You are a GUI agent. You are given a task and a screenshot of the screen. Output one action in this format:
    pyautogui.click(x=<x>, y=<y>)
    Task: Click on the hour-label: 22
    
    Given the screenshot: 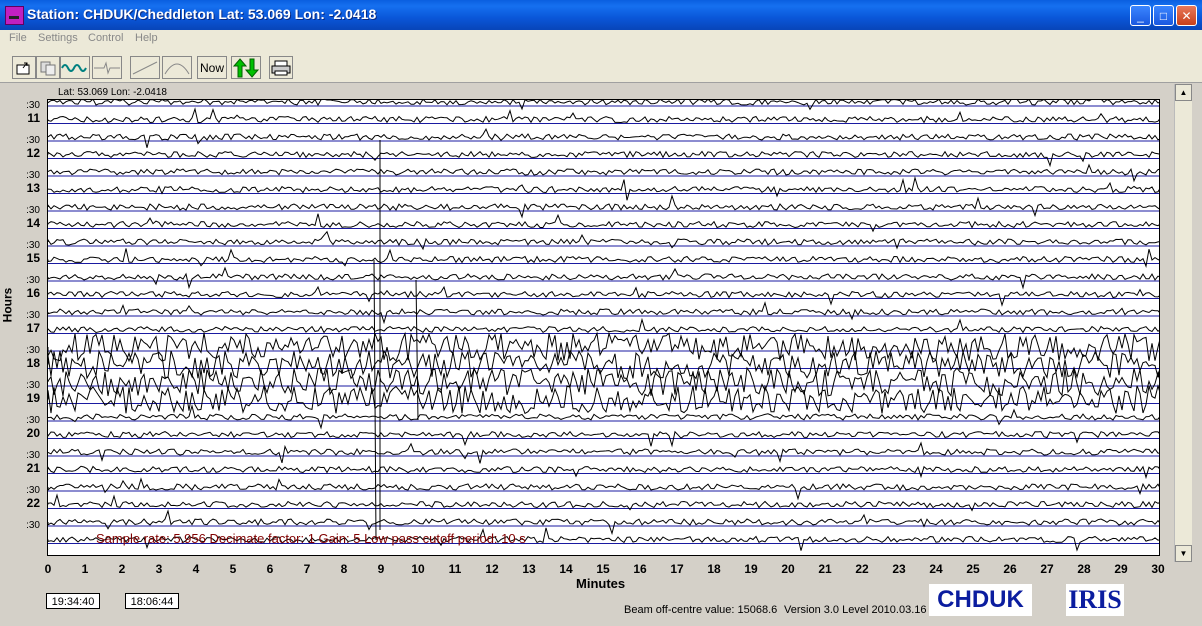 What is the action you would take?
    pyautogui.click(x=33, y=503)
    